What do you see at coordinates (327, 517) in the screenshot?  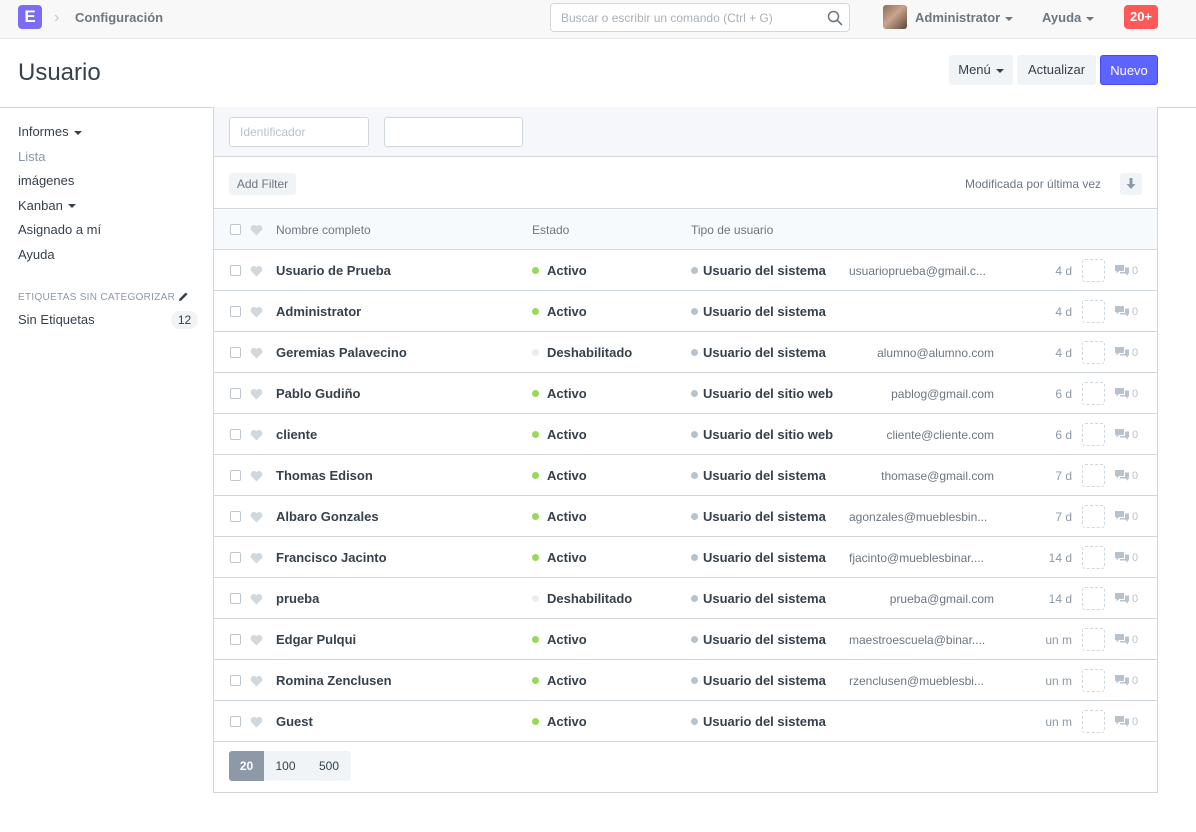 I see `user-full-name: Albaro Gonzales` at bounding box center [327, 517].